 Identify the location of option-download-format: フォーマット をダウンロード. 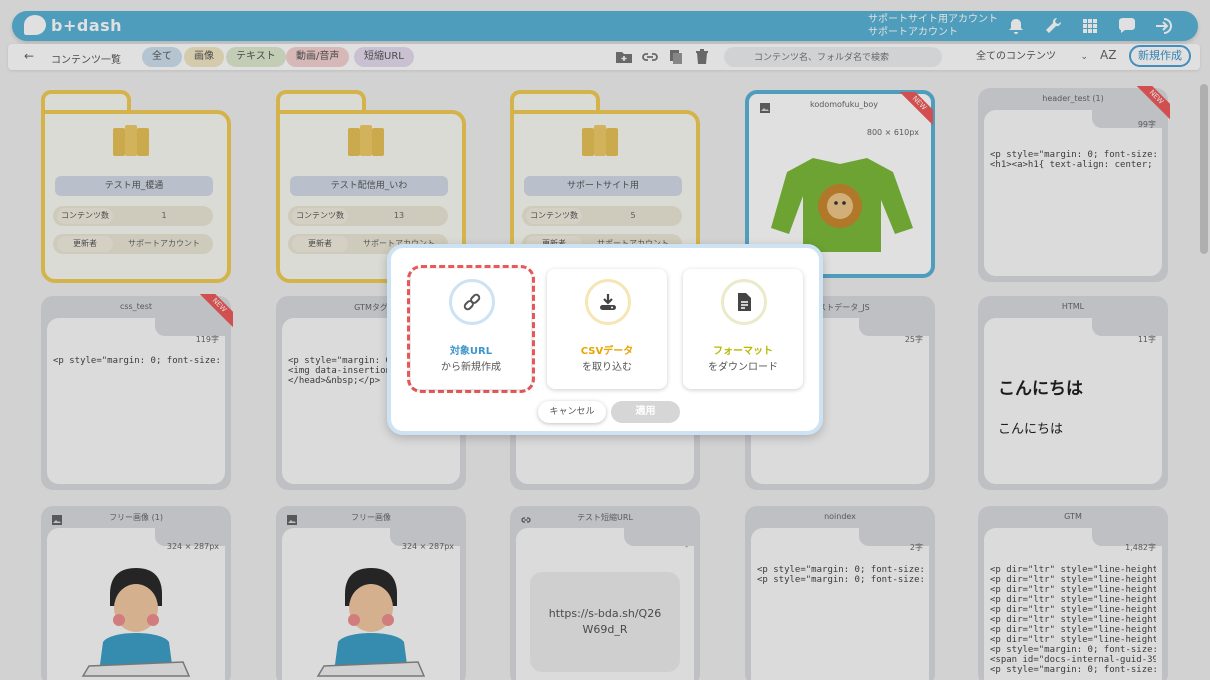
(743, 329).